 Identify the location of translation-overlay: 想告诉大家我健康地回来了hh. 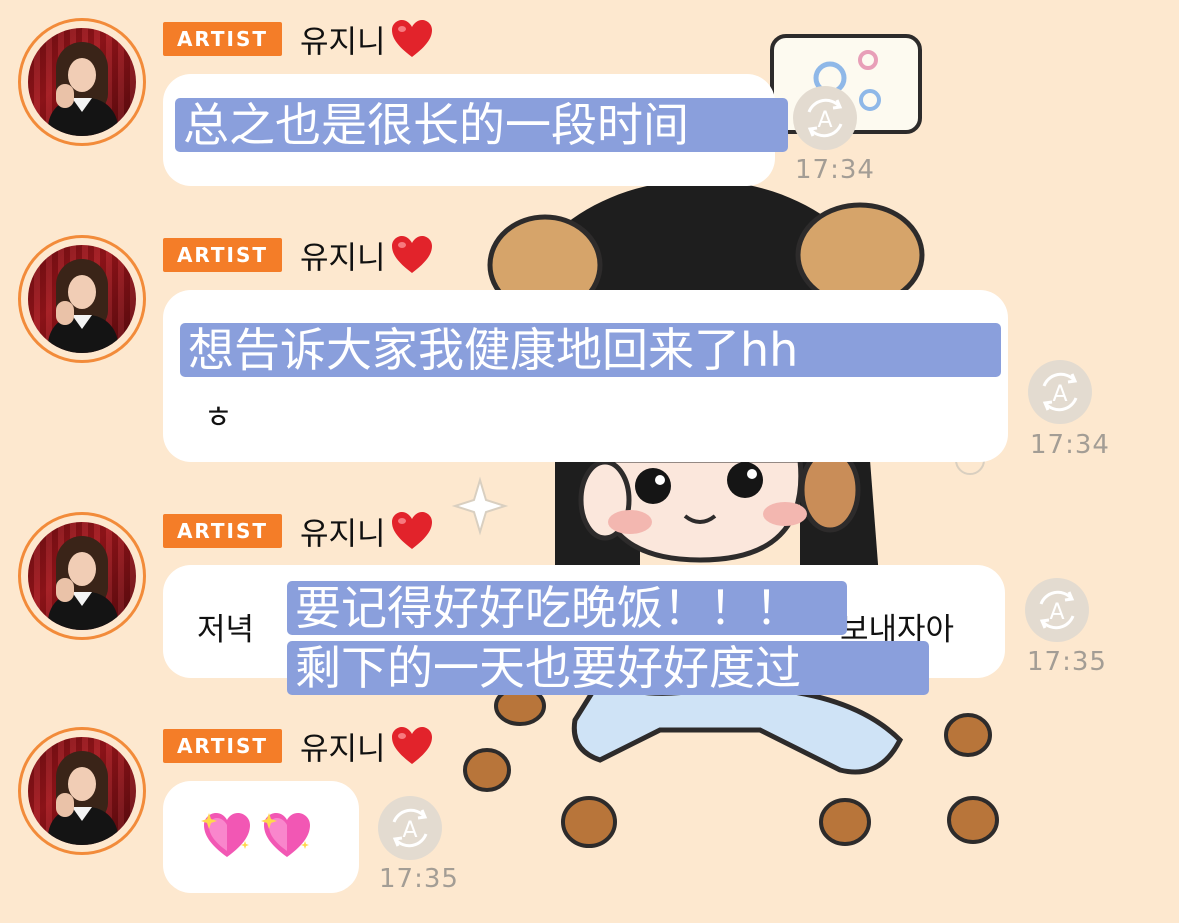
(590, 350).